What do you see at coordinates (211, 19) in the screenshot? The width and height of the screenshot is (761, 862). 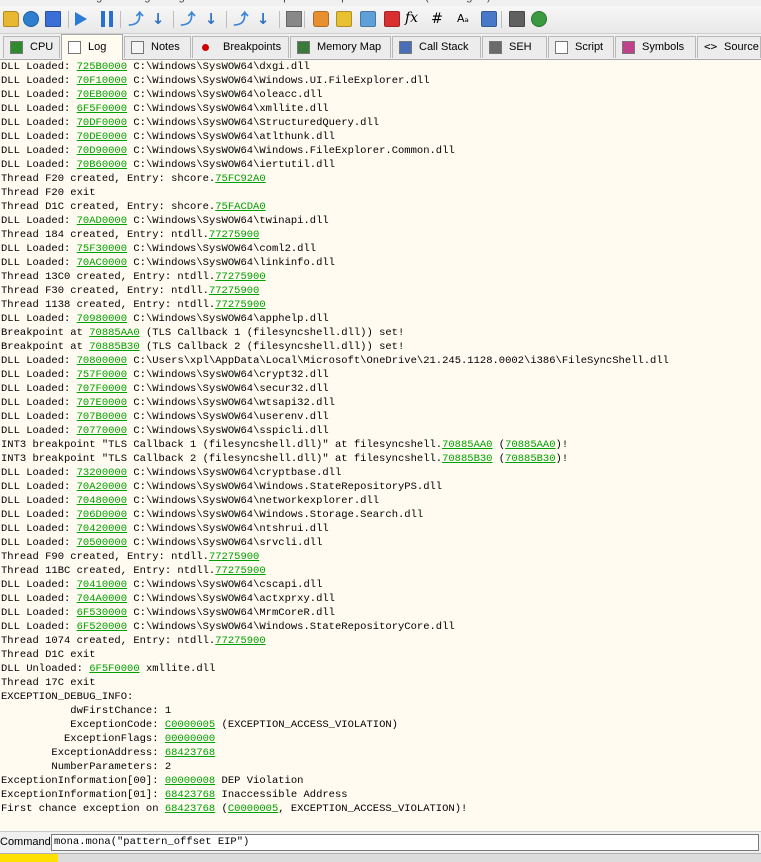 I see `trace-over-icon: ↓` at bounding box center [211, 19].